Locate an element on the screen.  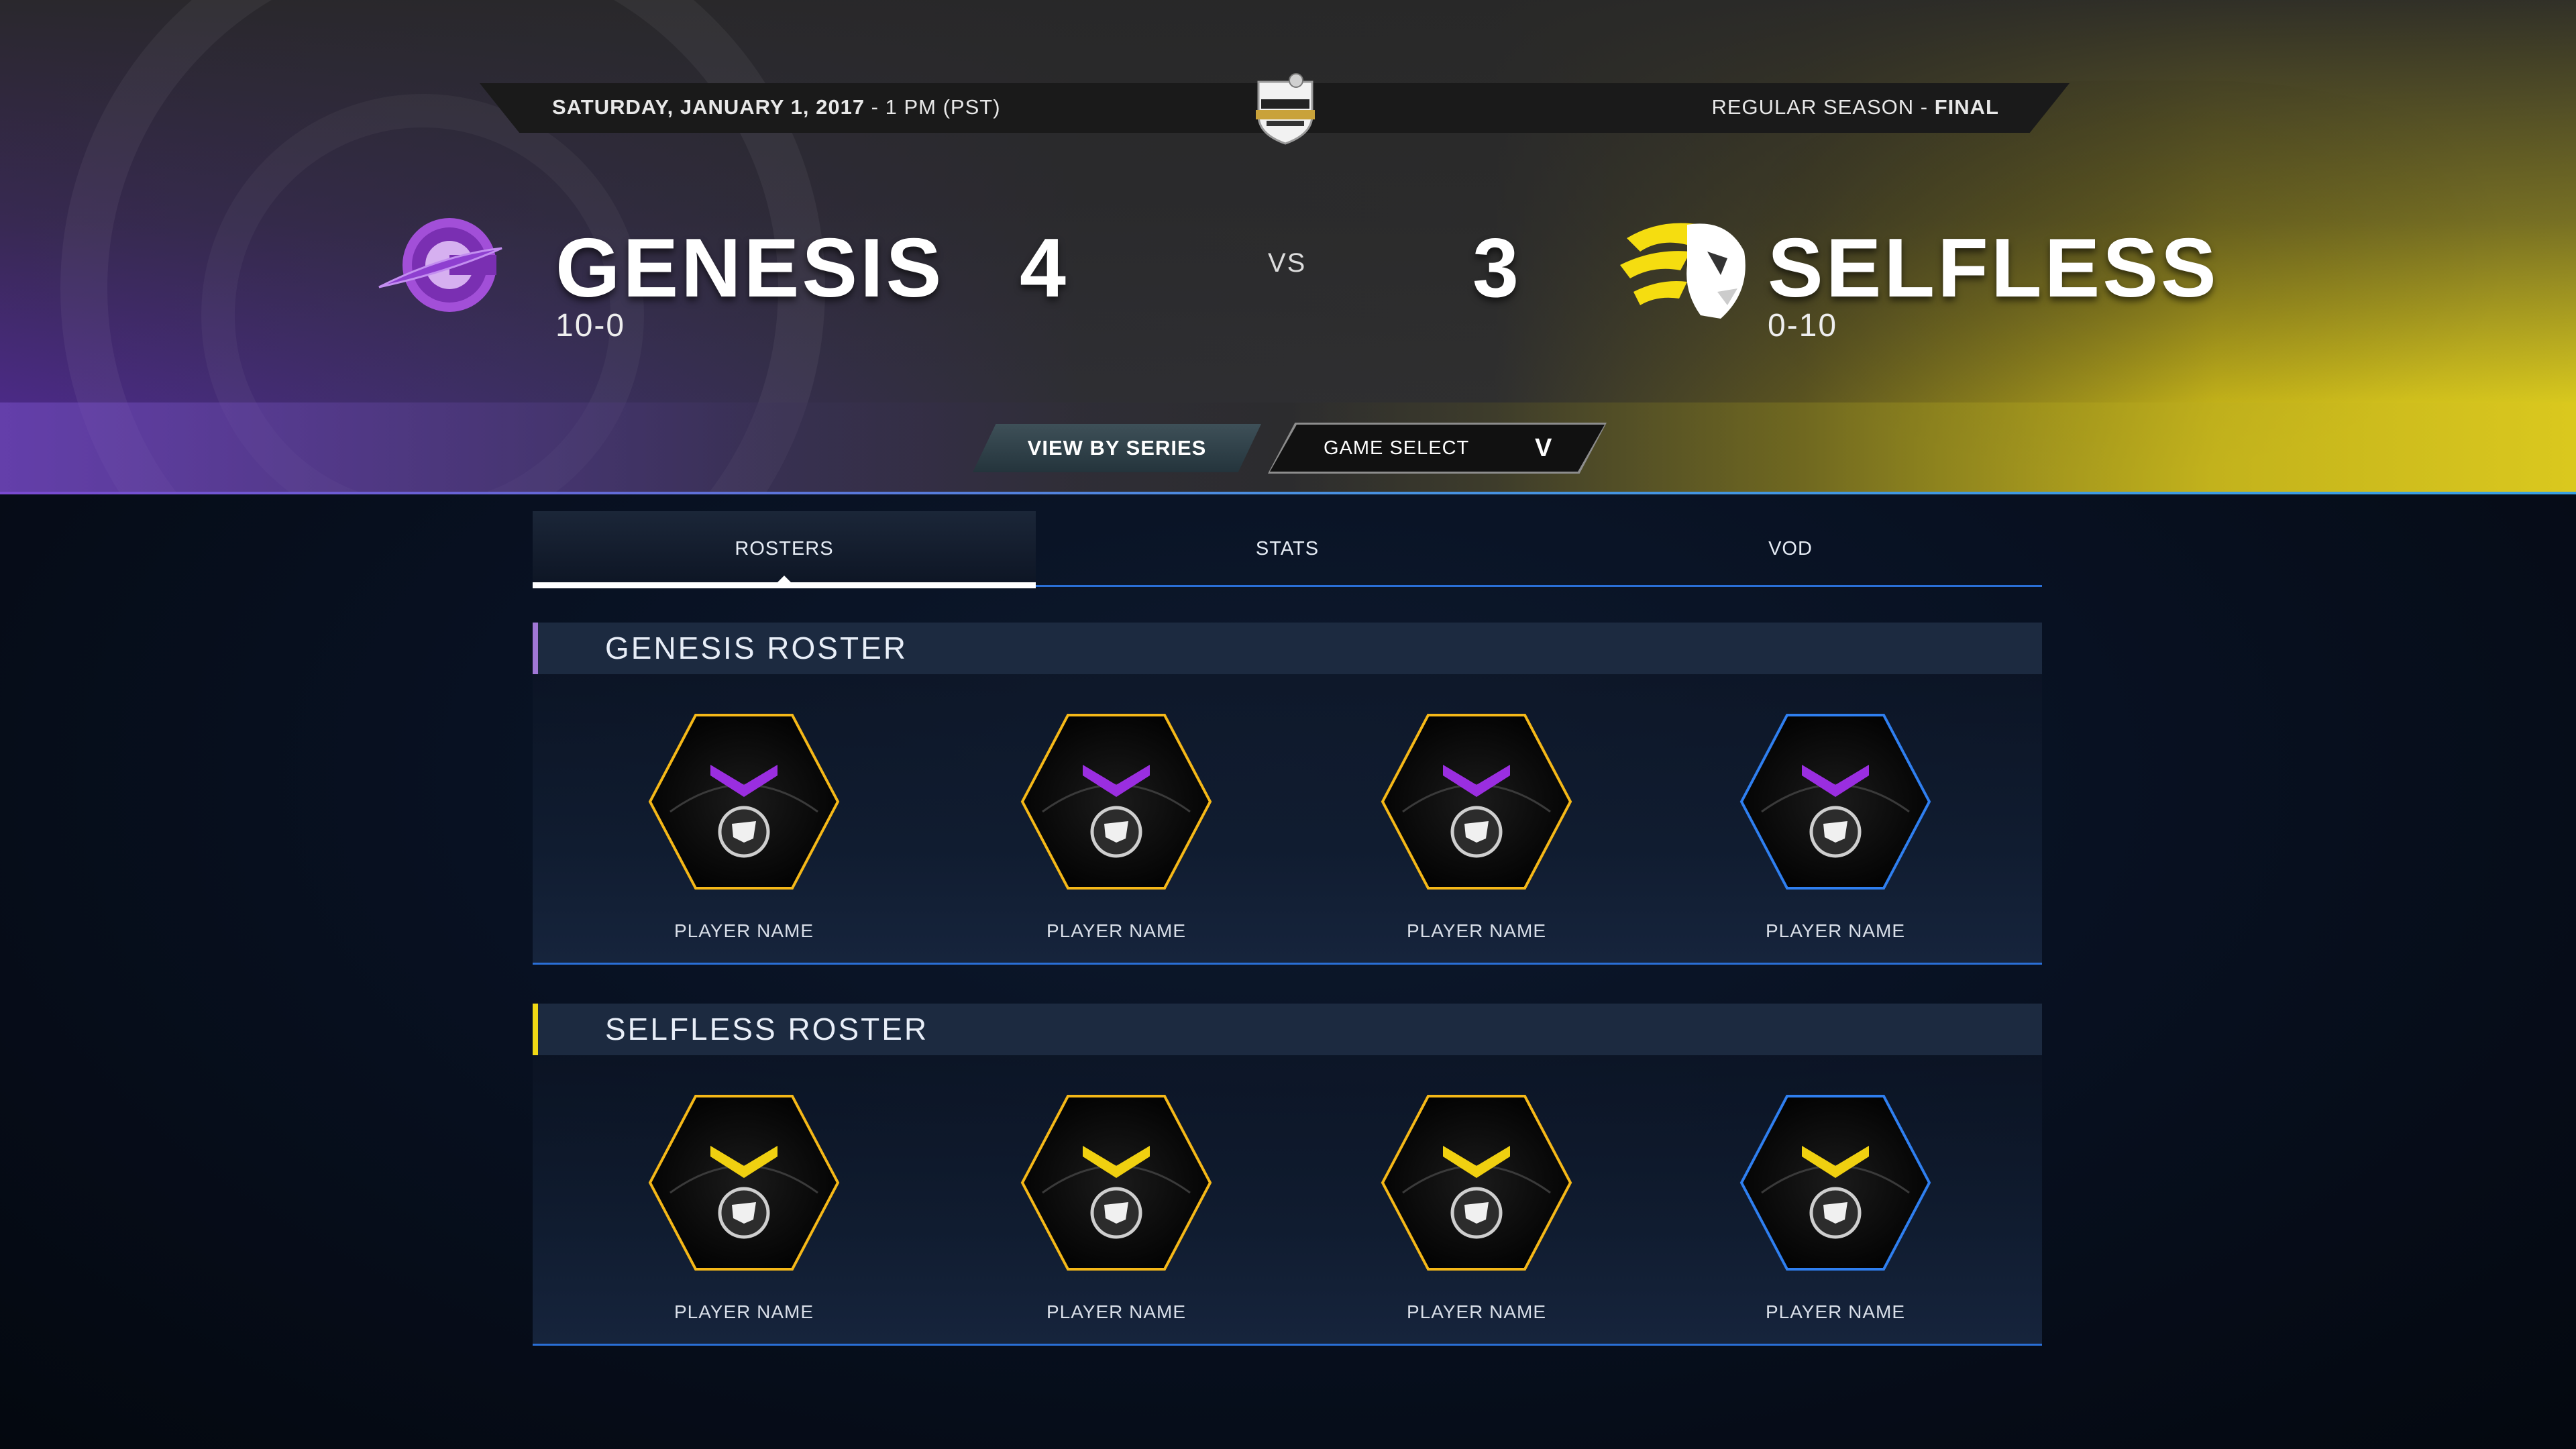
selfless-lion-logo is located at coordinates (1683, 271).